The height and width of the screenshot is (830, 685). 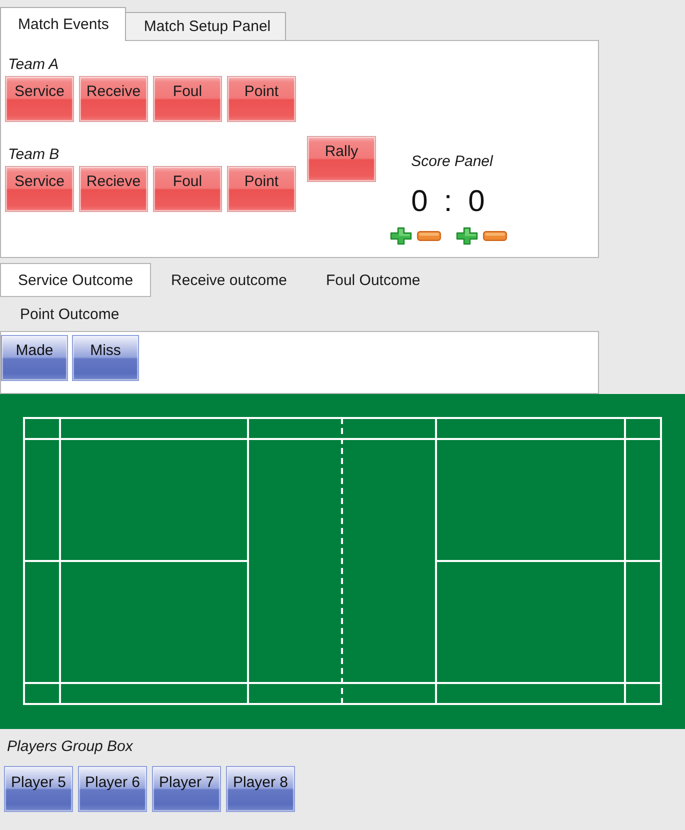 I want to click on outcome-button: Miss, so click(x=105, y=358).